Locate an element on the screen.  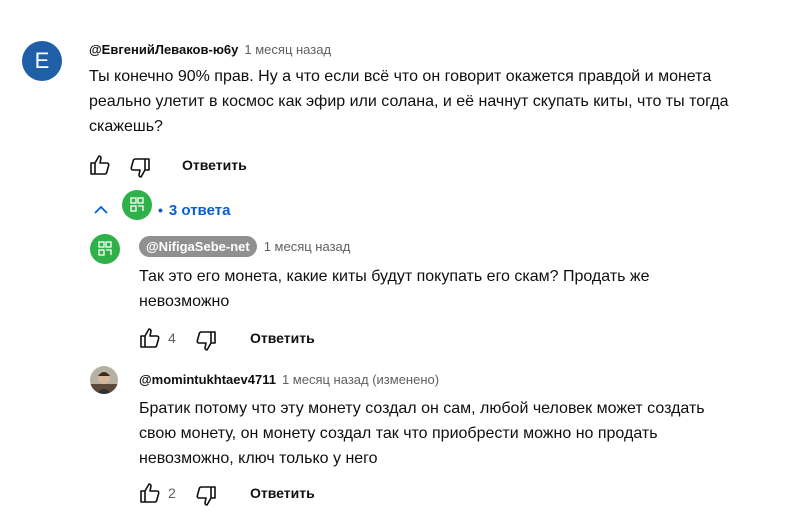
avatar: E is located at coordinates (42, 61).